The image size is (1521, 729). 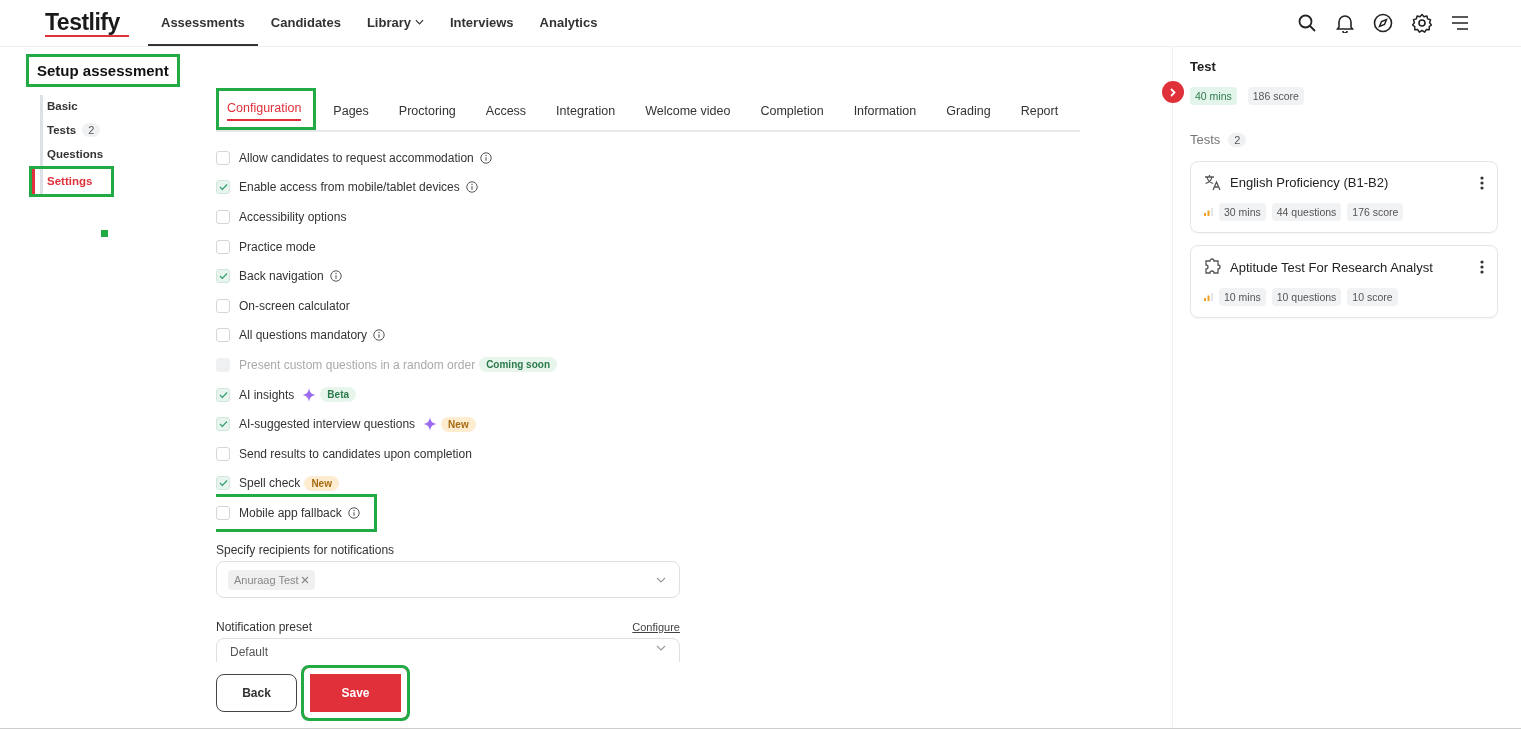 I want to click on info-chip: 40 mins, so click(x=1213, y=96).